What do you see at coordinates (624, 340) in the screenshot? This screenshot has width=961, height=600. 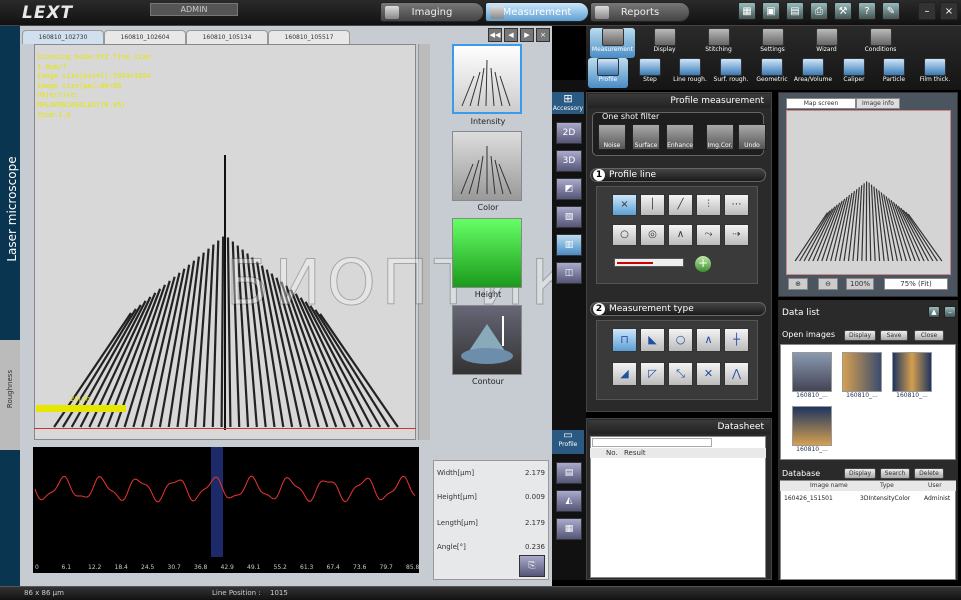 I see `step-width-type: ⊓` at bounding box center [624, 340].